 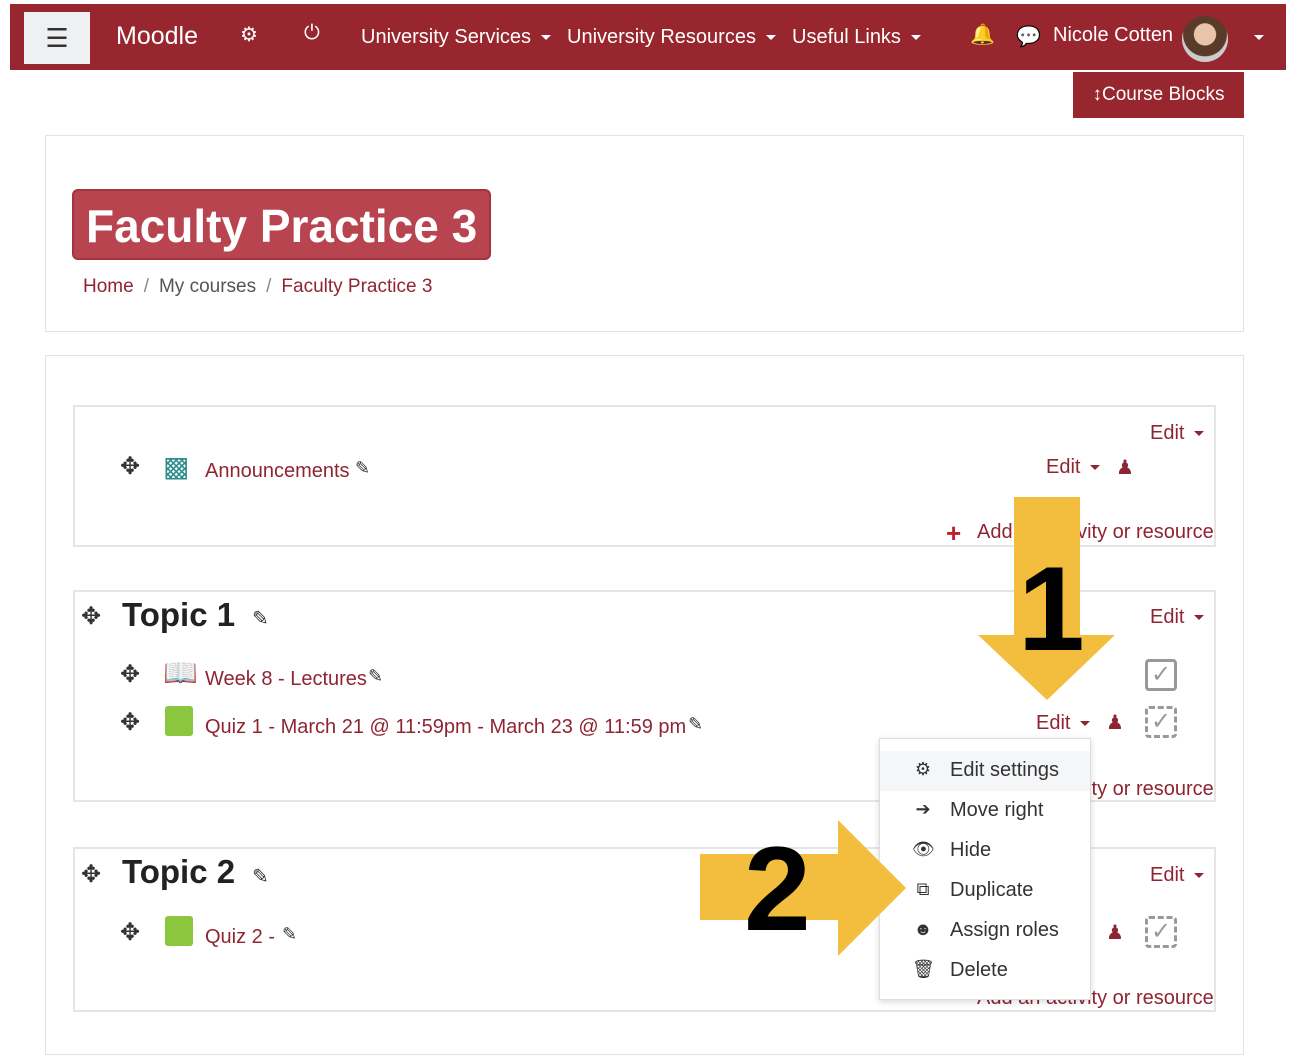 I want to click on brand-link: Moodle, so click(x=157, y=36).